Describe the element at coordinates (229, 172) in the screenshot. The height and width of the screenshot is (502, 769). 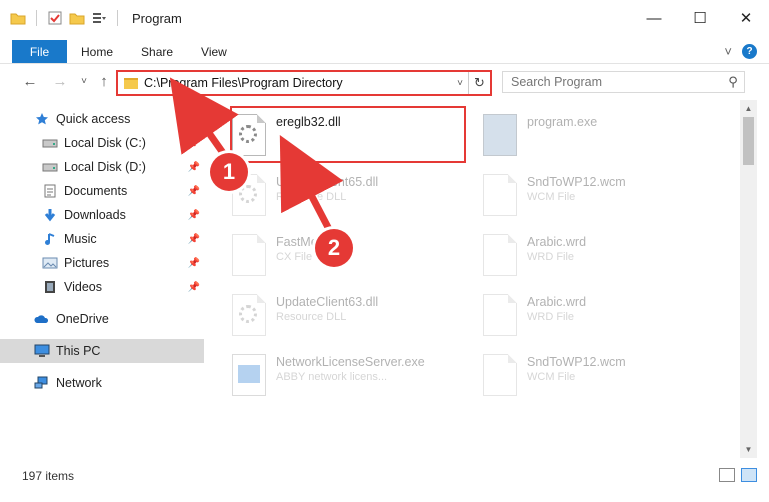
I see `step-1-badge: 1` at that location.